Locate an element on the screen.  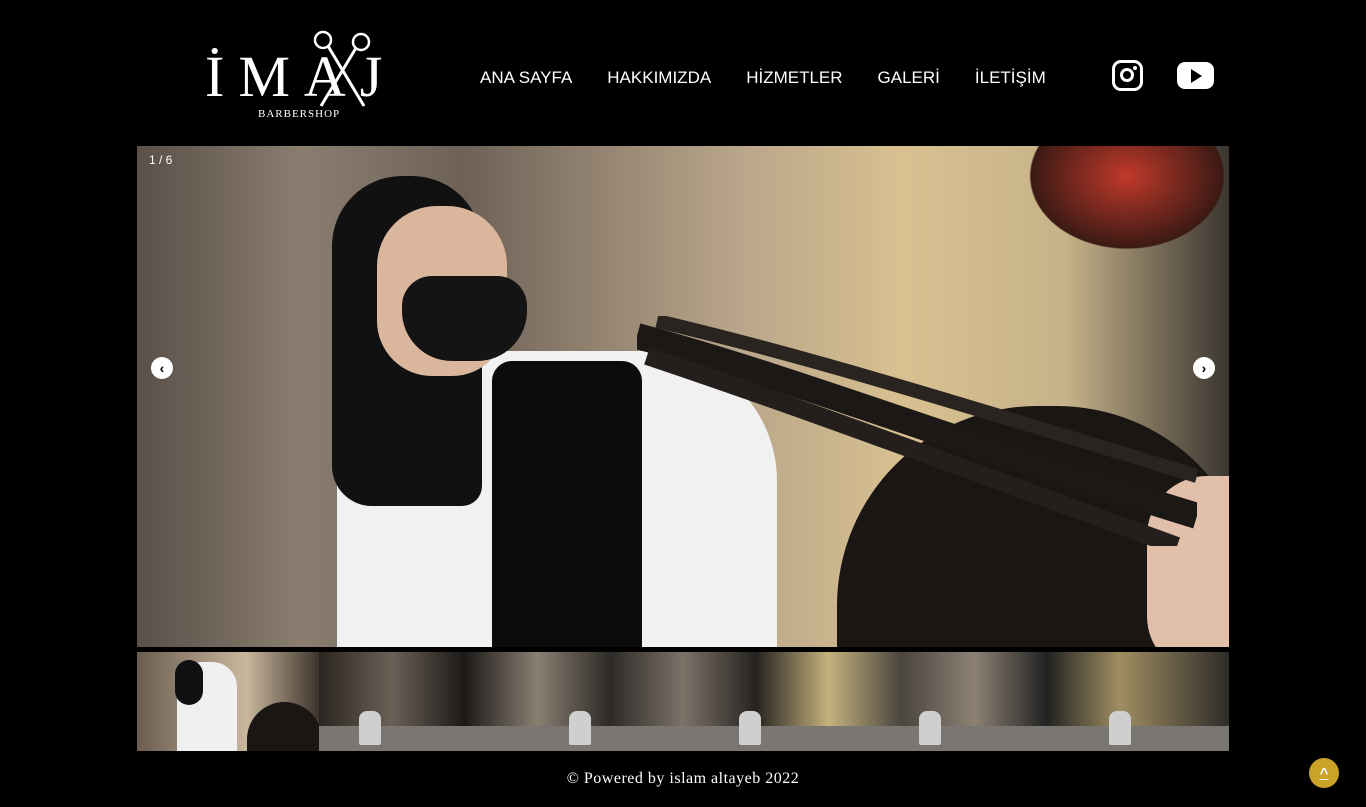
chevron-left-icon: ‹ is located at coordinates (162, 368).